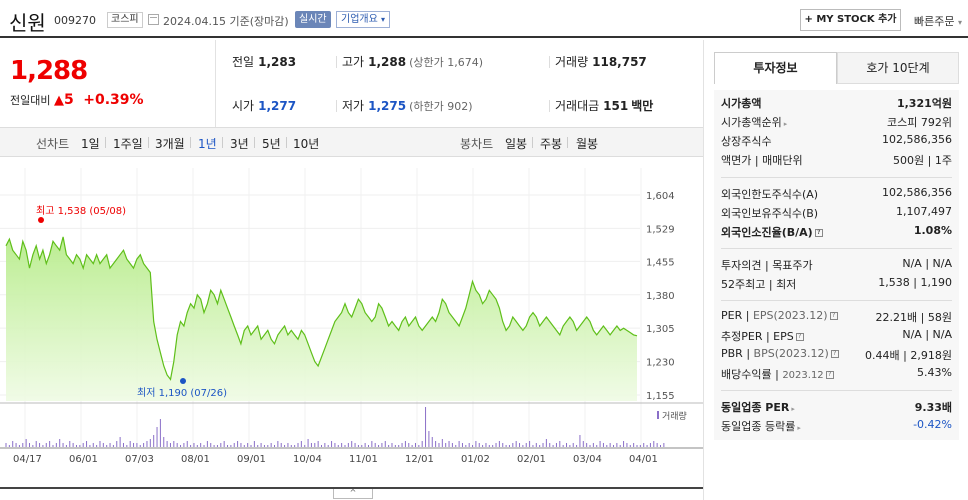 The height and width of the screenshot is (500, 968). Describe the element at coordinates (90, 143) in the screenshot. I see `period-1d: 1일` at that location.